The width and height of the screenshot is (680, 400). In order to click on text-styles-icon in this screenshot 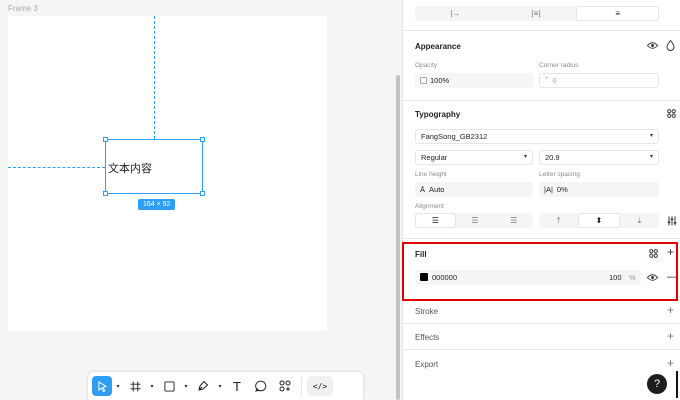, I will do `click(671, 114)`.